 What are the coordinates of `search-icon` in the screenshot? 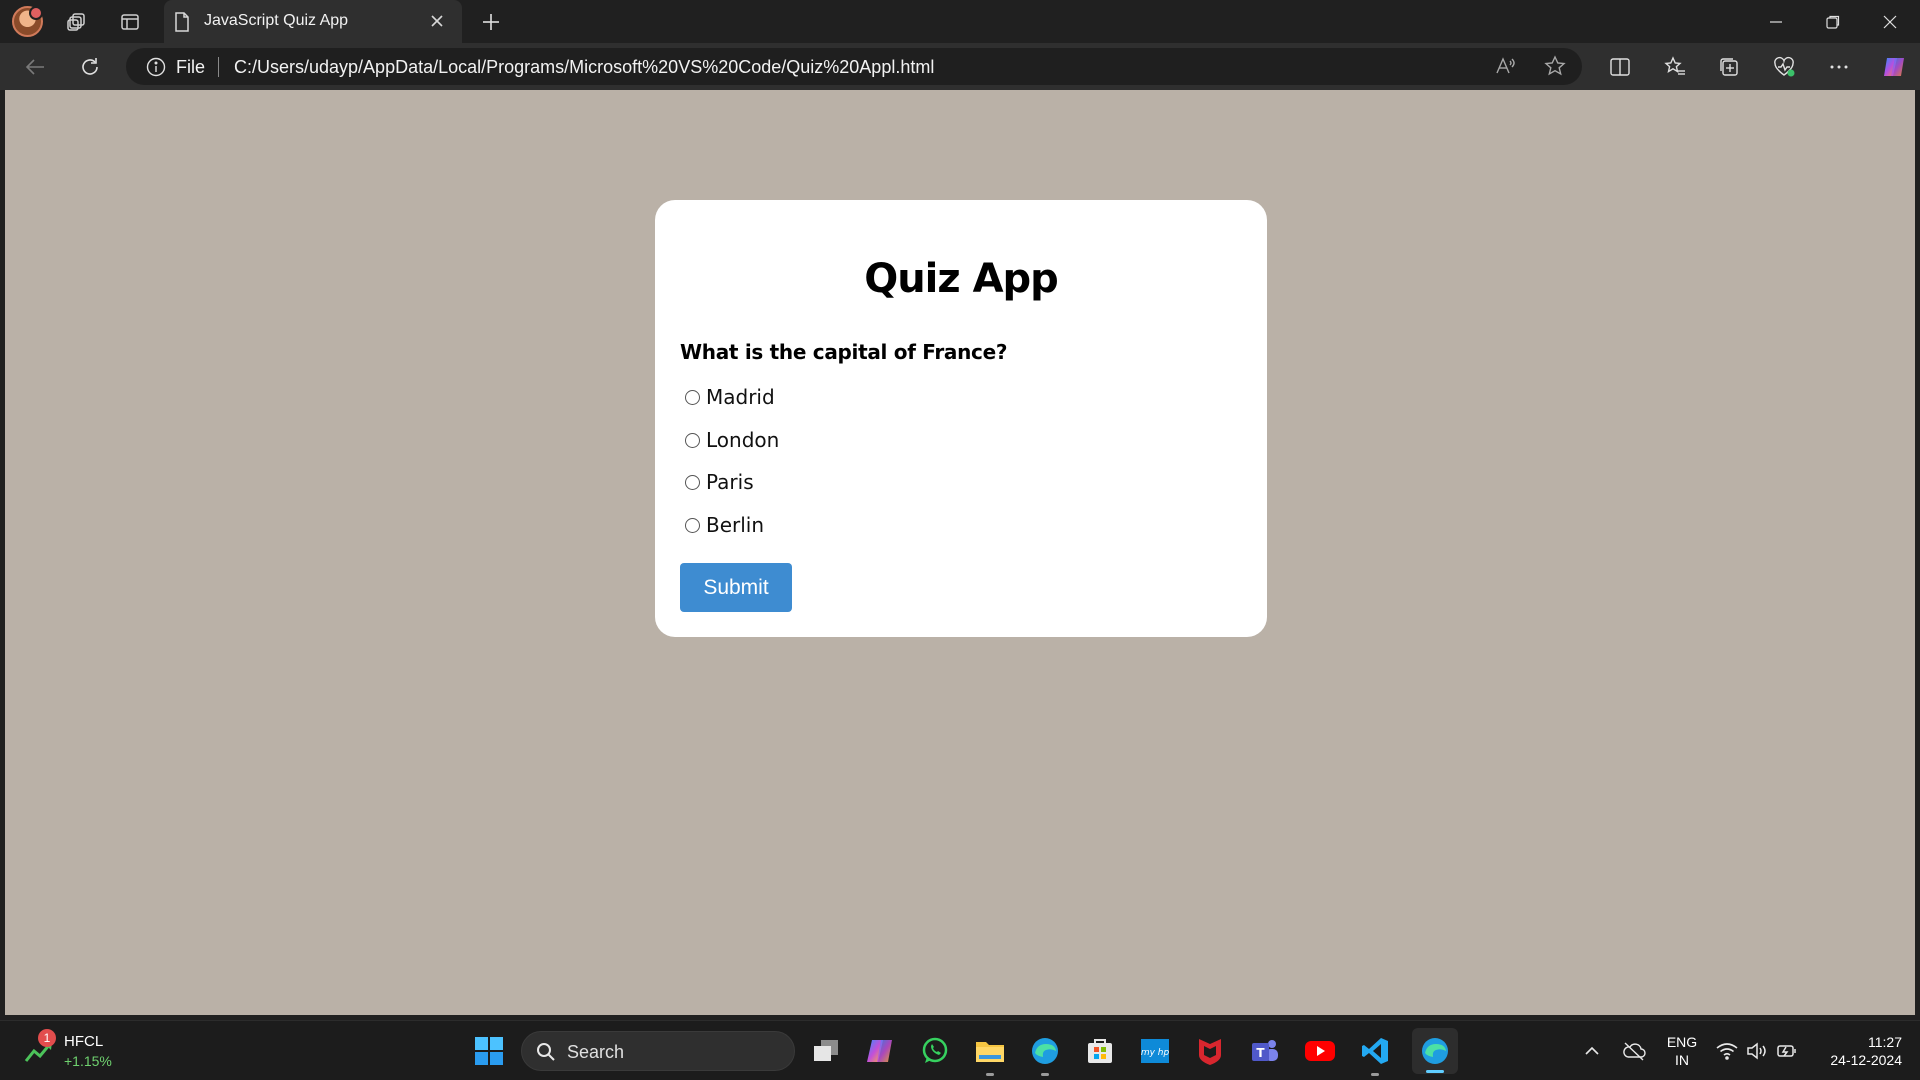 It's located at (546, 1054).